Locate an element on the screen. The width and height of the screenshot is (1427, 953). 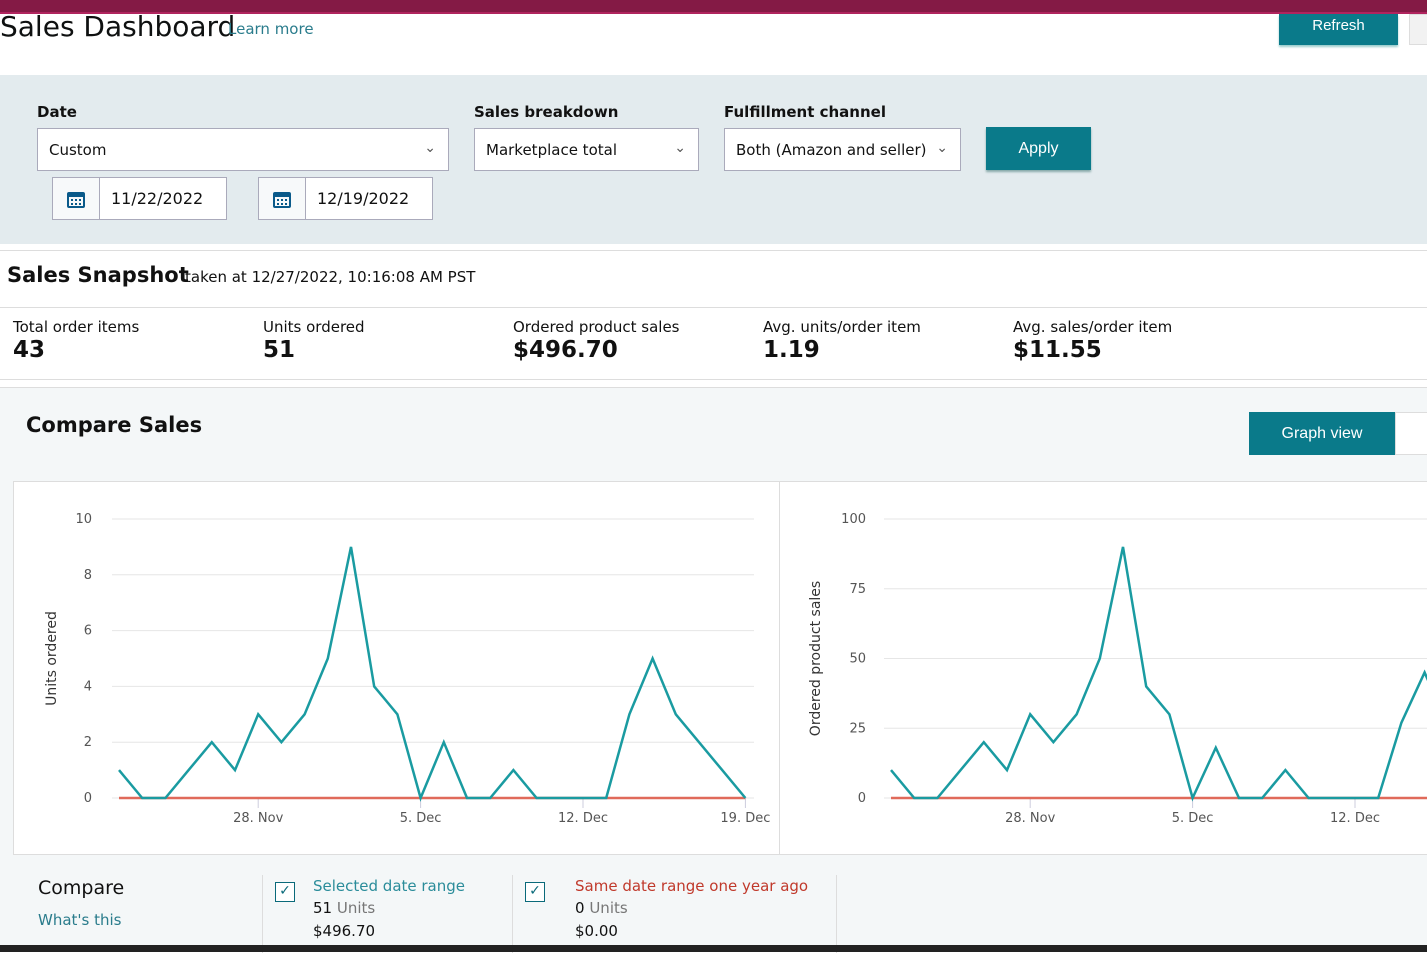
metric-value: 51 is located at coordinates (279, 350).